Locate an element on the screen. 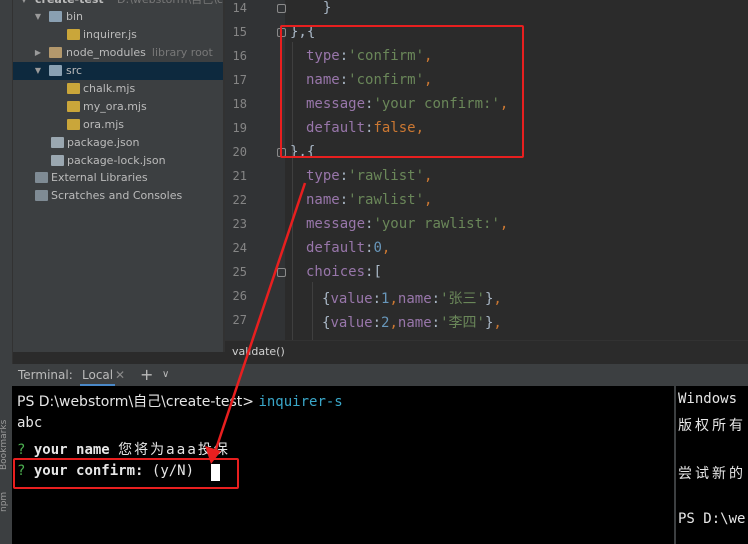  tree-item-scratches: Scratches and Consoles is located at coordinates (118, 196).